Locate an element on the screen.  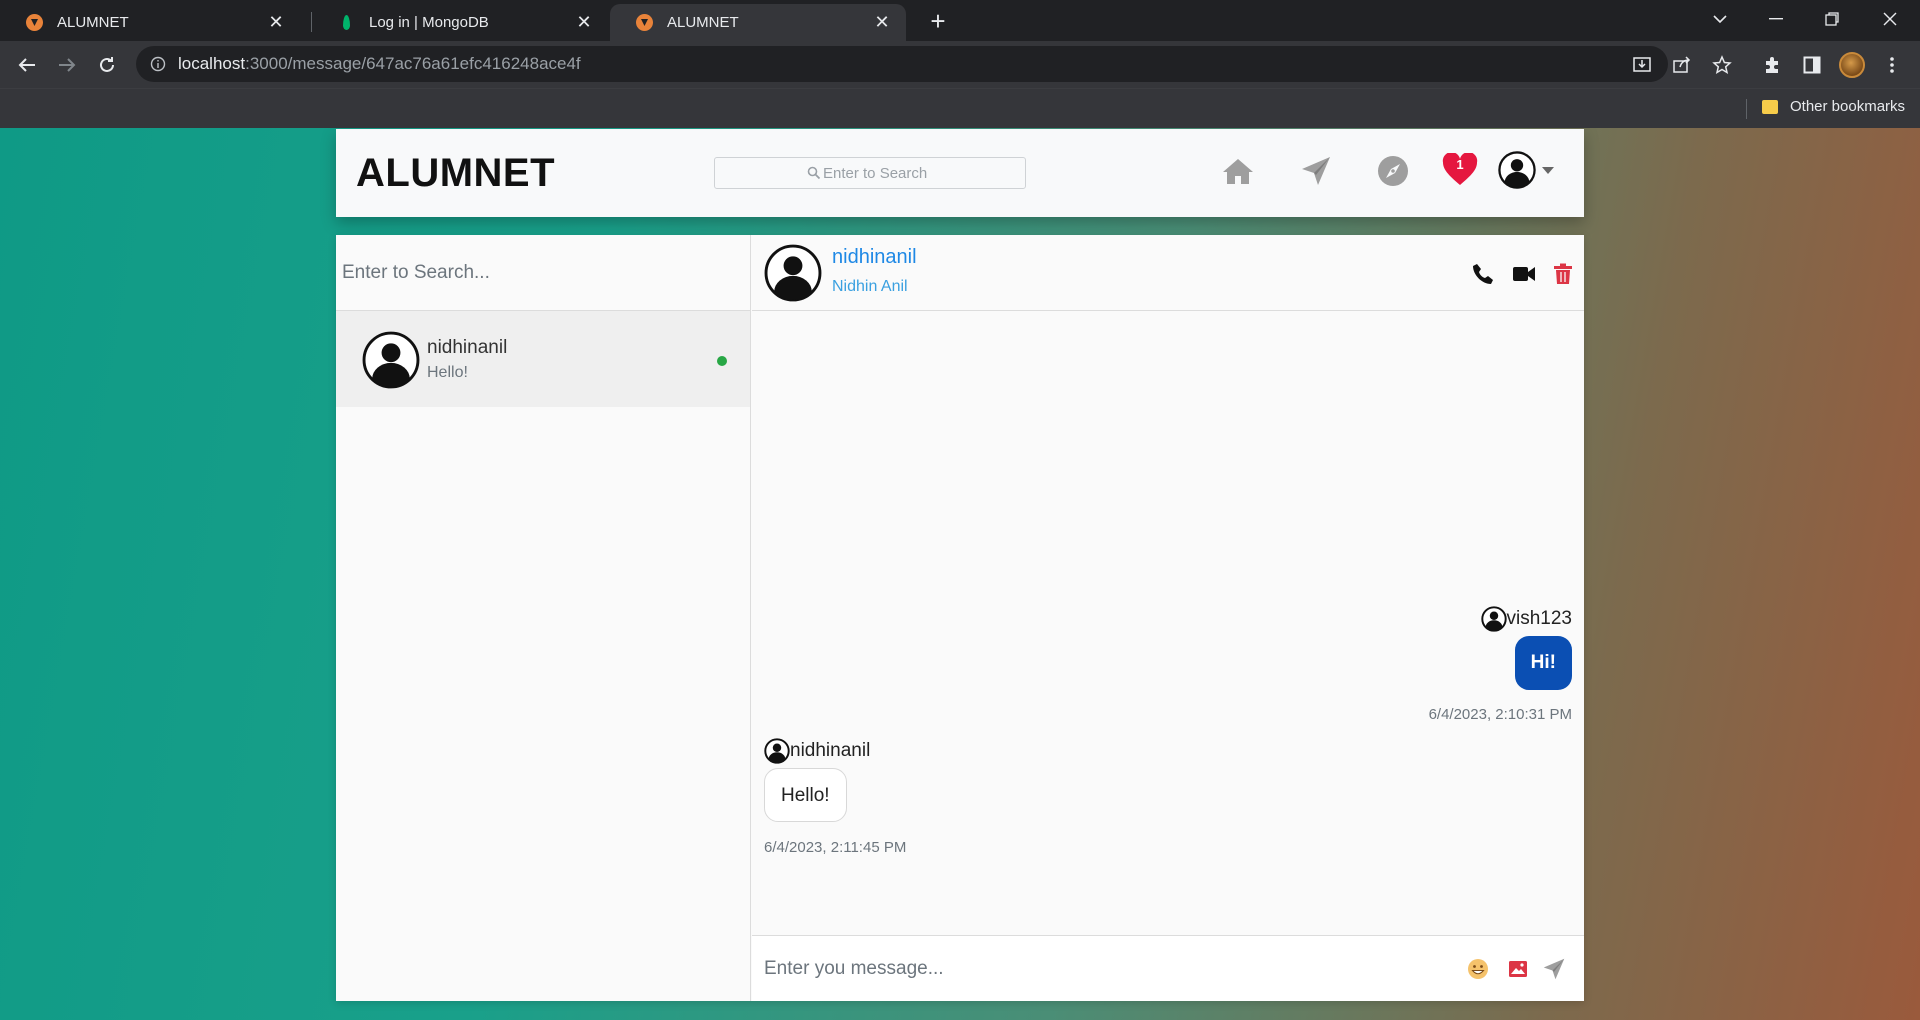
voice-call-phone-icon is located at coordinates (1483, 274).